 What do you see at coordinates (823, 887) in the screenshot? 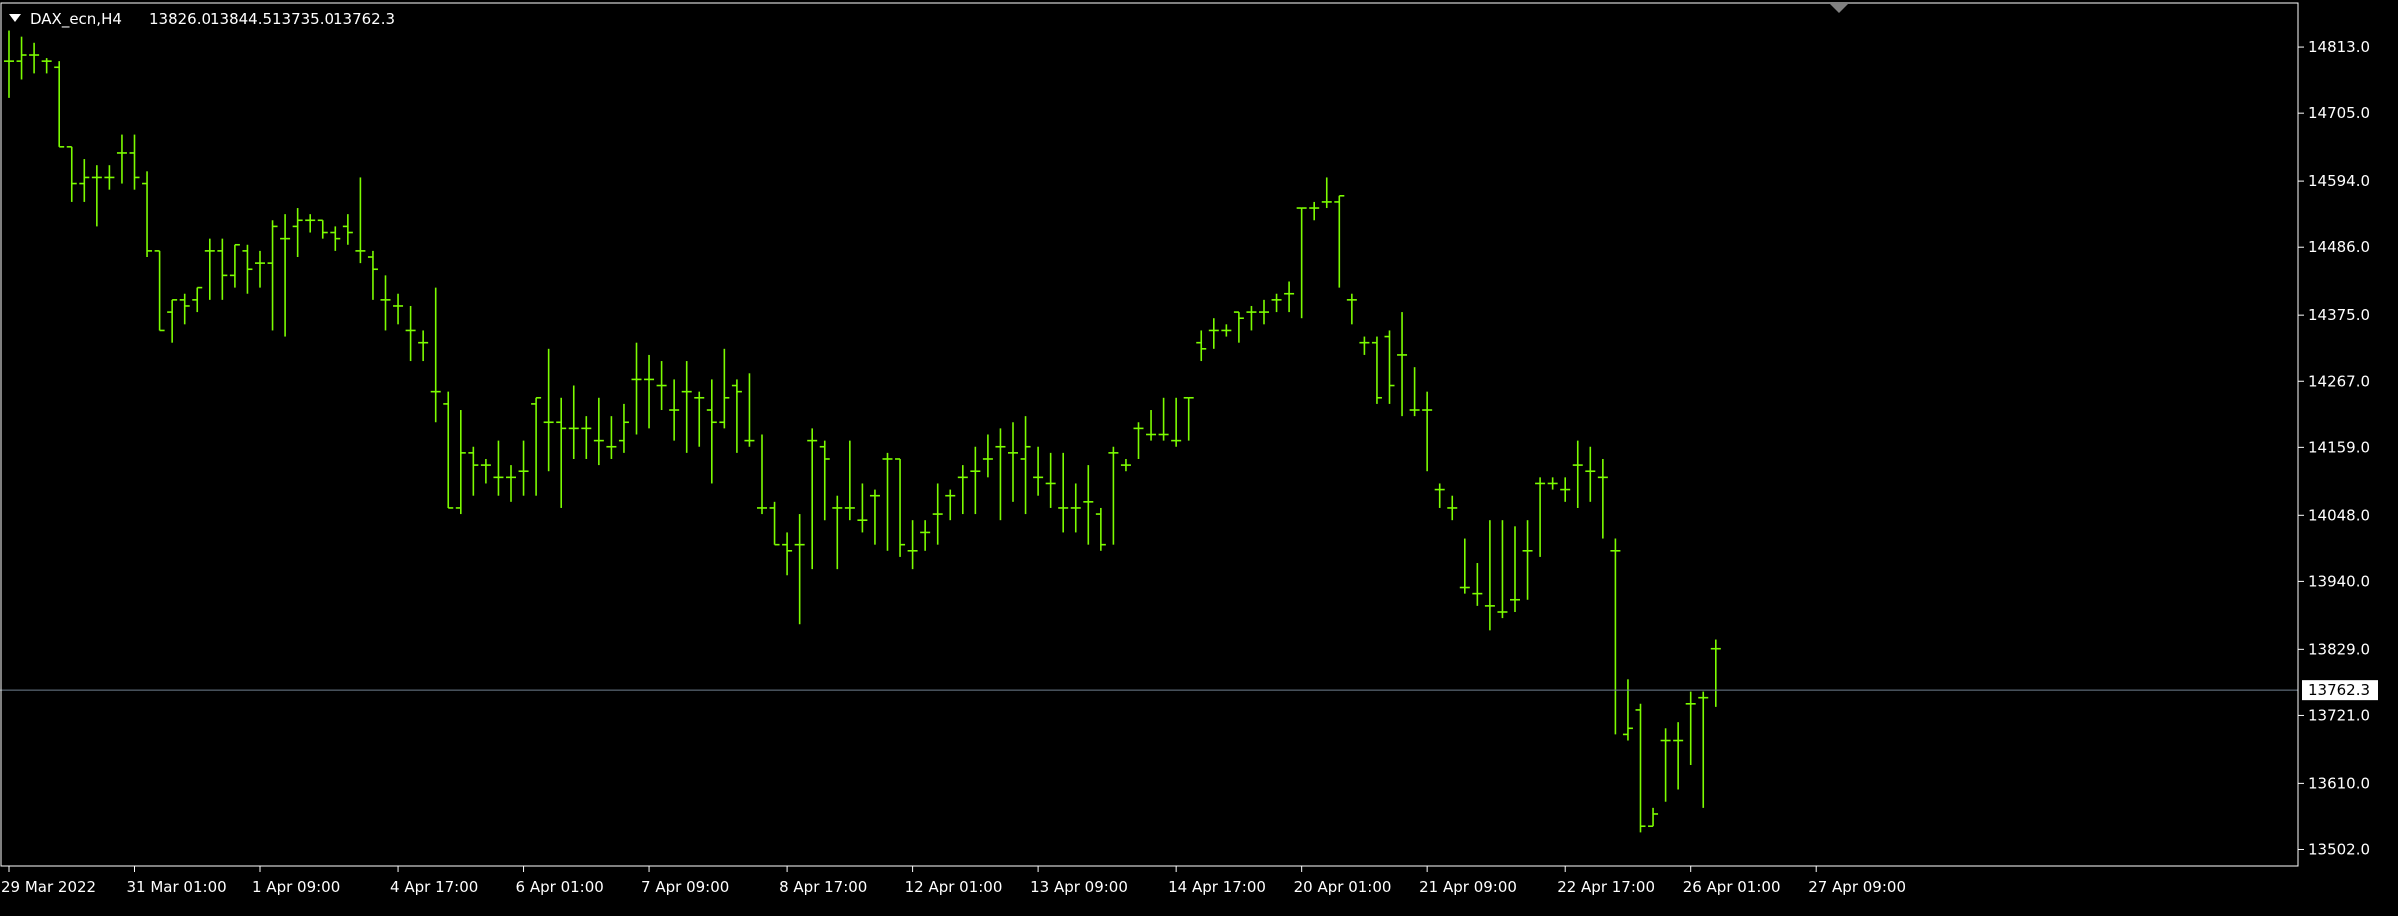
I see `x-tick-label: 8 Apr 17:00` at bounding box center [823, 887].